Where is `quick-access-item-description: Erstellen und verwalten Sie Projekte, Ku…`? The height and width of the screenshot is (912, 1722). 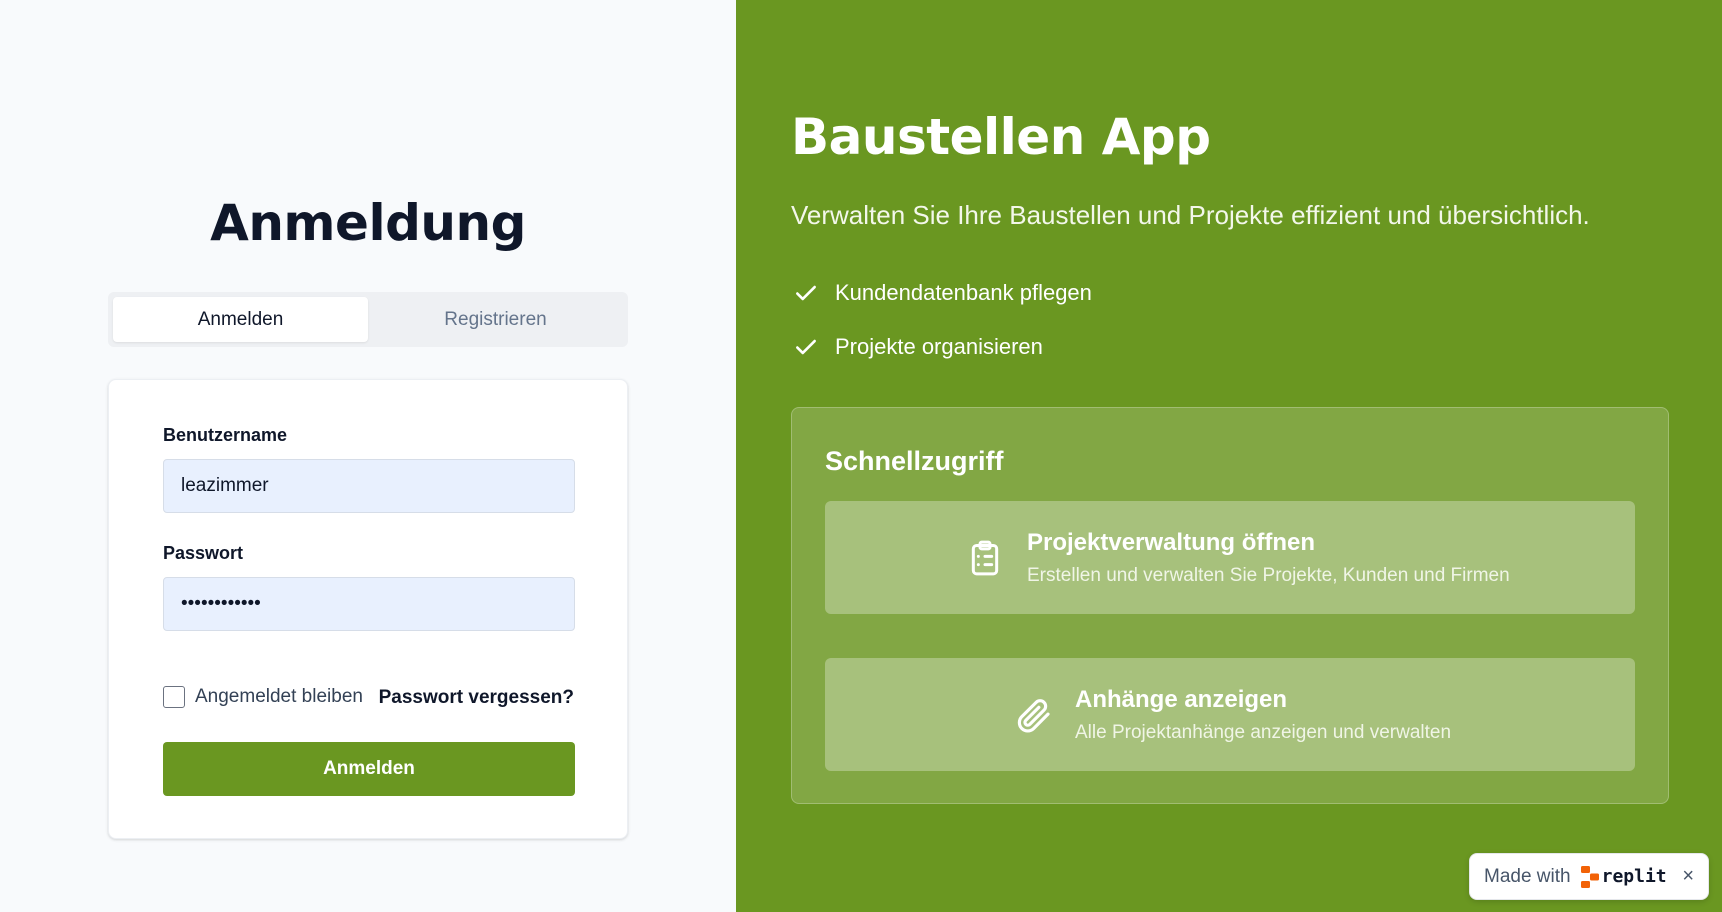
quick-access-item-description: Erstellen und verwalten Sie Projekte, Ku… is located at coordinates (1268, 575).